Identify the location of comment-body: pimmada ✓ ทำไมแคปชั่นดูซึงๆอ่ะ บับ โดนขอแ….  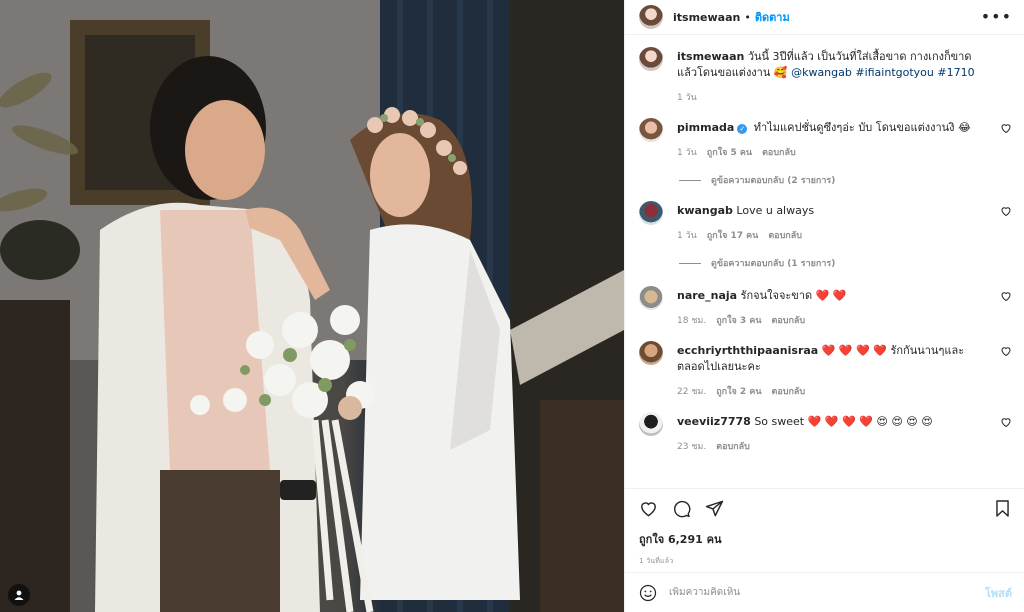
(844, 140).